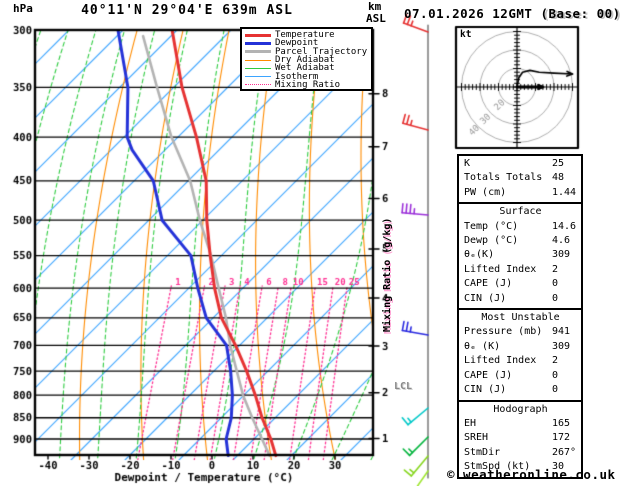 The image size is (629, 486). I want to click on indices-section: K 25 Totals Totals 48 PW (cm) 1.44, so click(520, 179).